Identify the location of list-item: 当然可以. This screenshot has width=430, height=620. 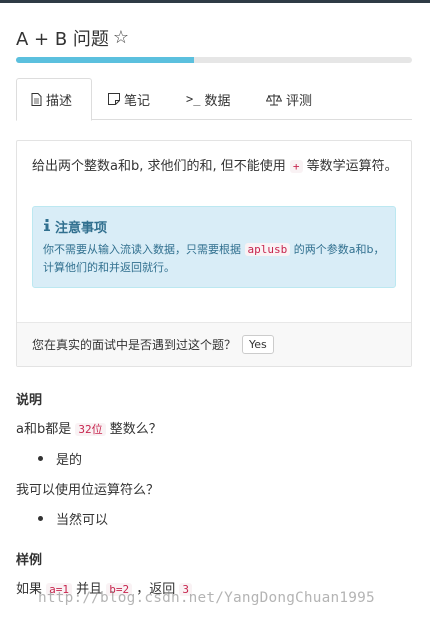
(73, 518).